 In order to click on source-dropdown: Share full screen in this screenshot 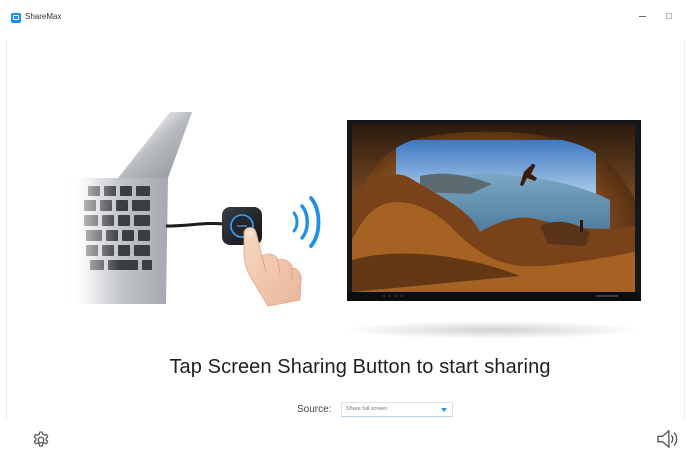, I will do `click(397, 409)`.